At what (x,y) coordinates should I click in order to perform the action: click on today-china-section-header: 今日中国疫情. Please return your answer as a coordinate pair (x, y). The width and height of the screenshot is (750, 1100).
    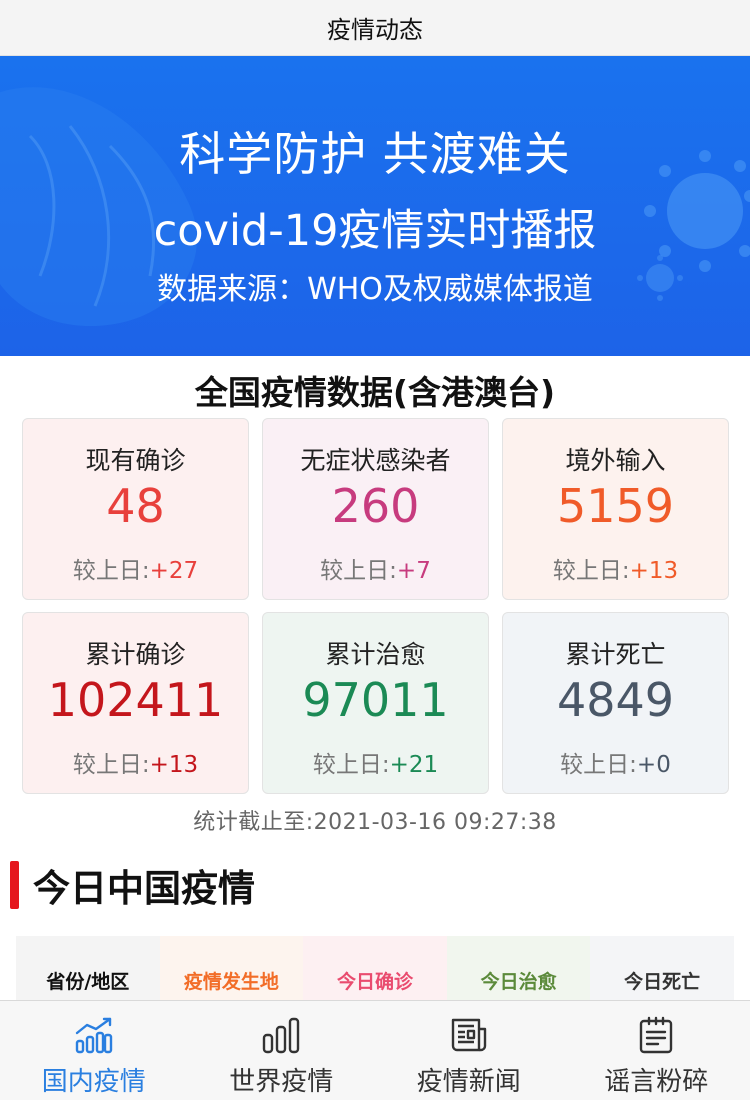
    Looking at the image, I should click on (132, 885).